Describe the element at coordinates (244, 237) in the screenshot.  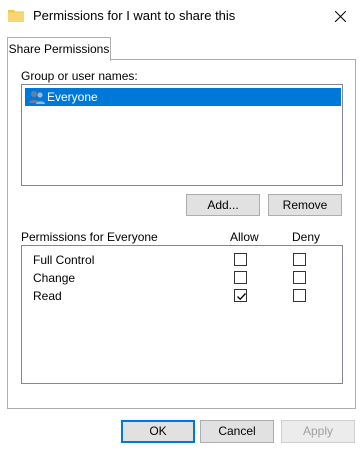
I see `allow-column-header: Allow` at that location.